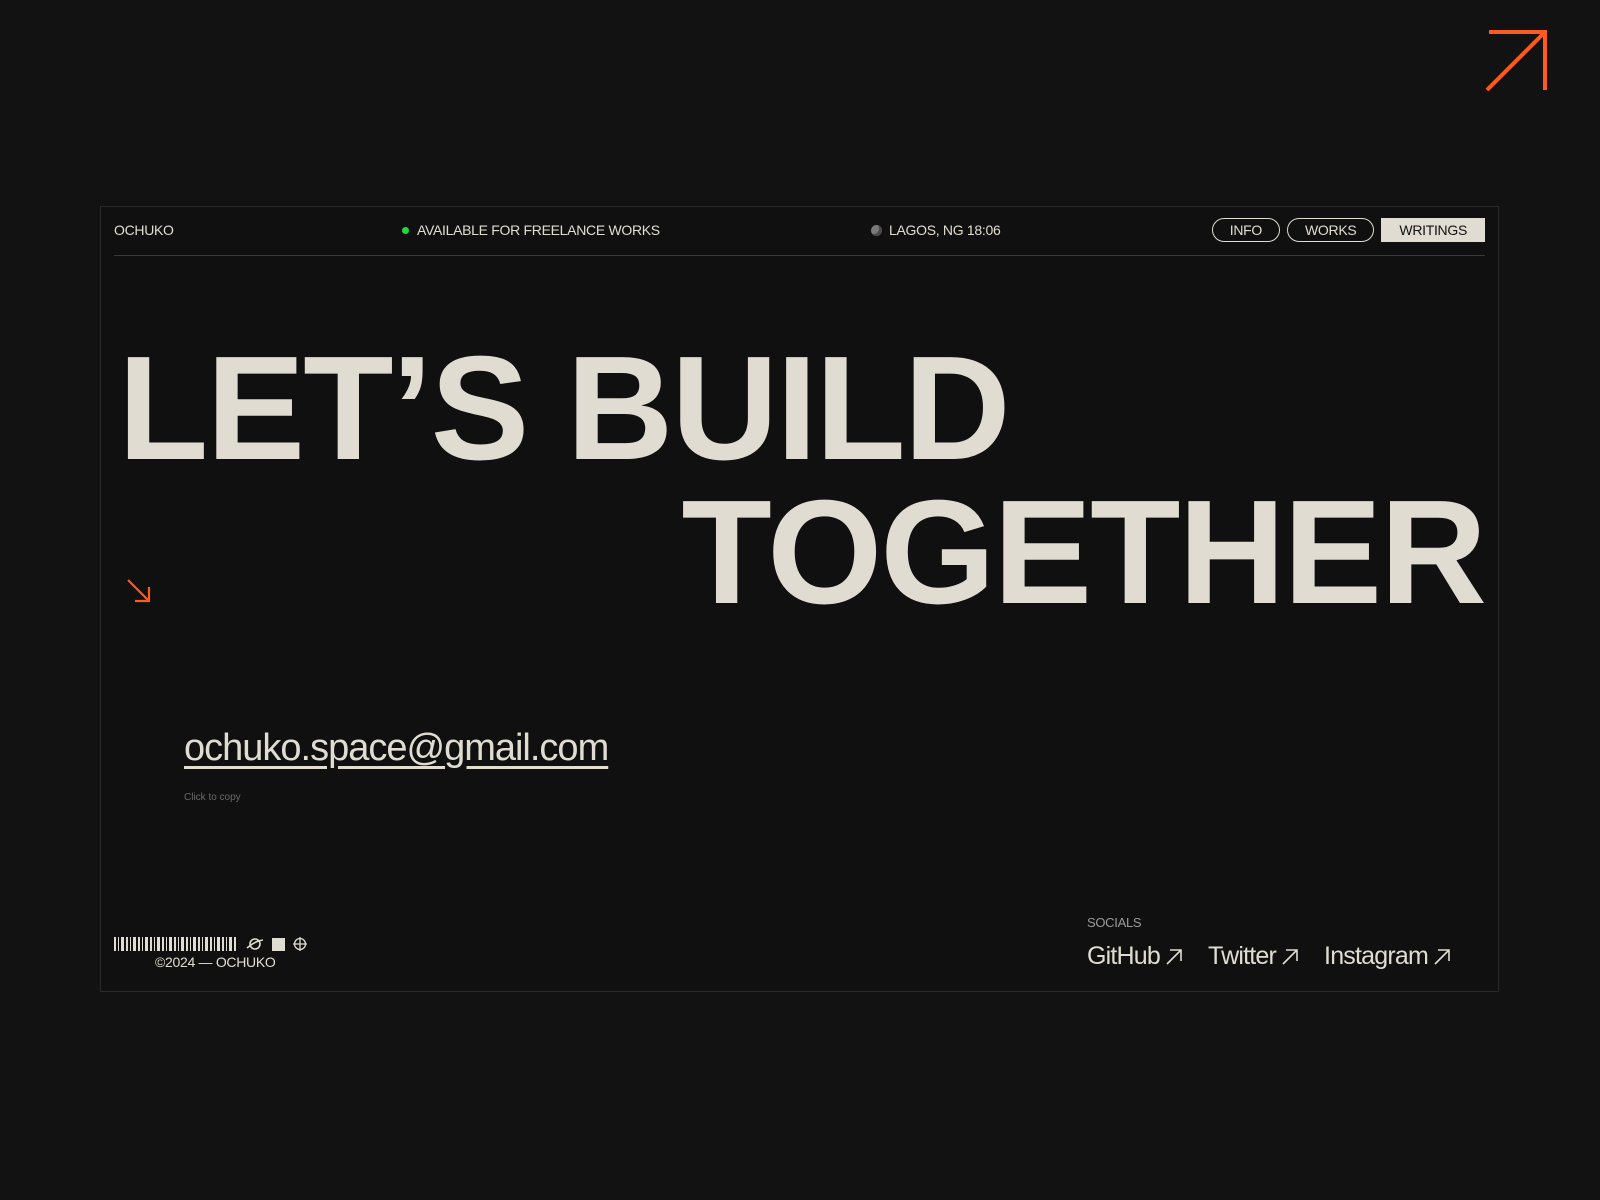 This screenshot has height=1200, width=1600. What do you see at coordinates (1433, 230) in the screenshot?
I see `nav-writings-button: WRITINGS` at bounding box center [1433, 230].